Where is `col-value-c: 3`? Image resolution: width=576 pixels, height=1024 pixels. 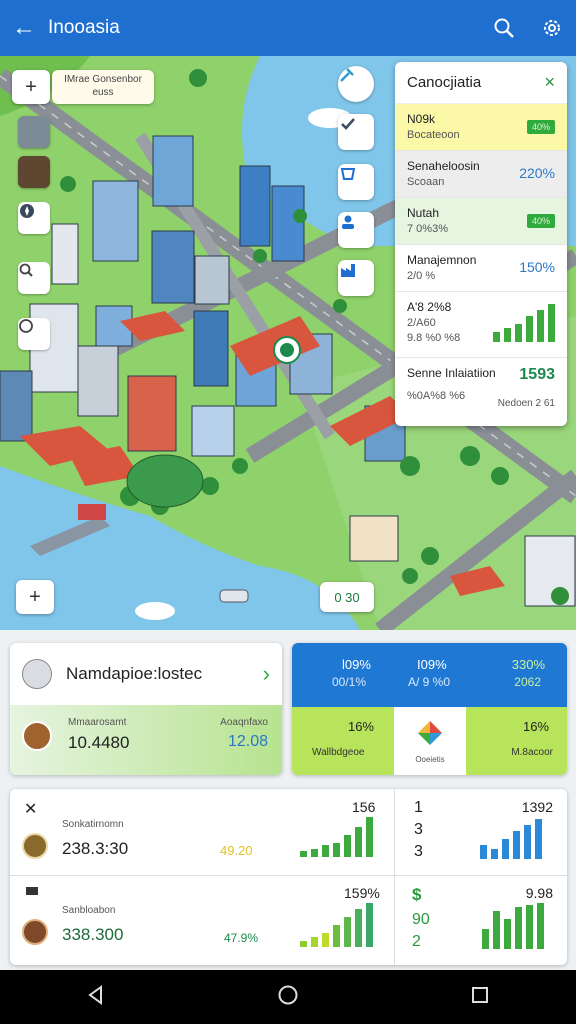 col-value-c: 3 is located at coordinates (418, 851).